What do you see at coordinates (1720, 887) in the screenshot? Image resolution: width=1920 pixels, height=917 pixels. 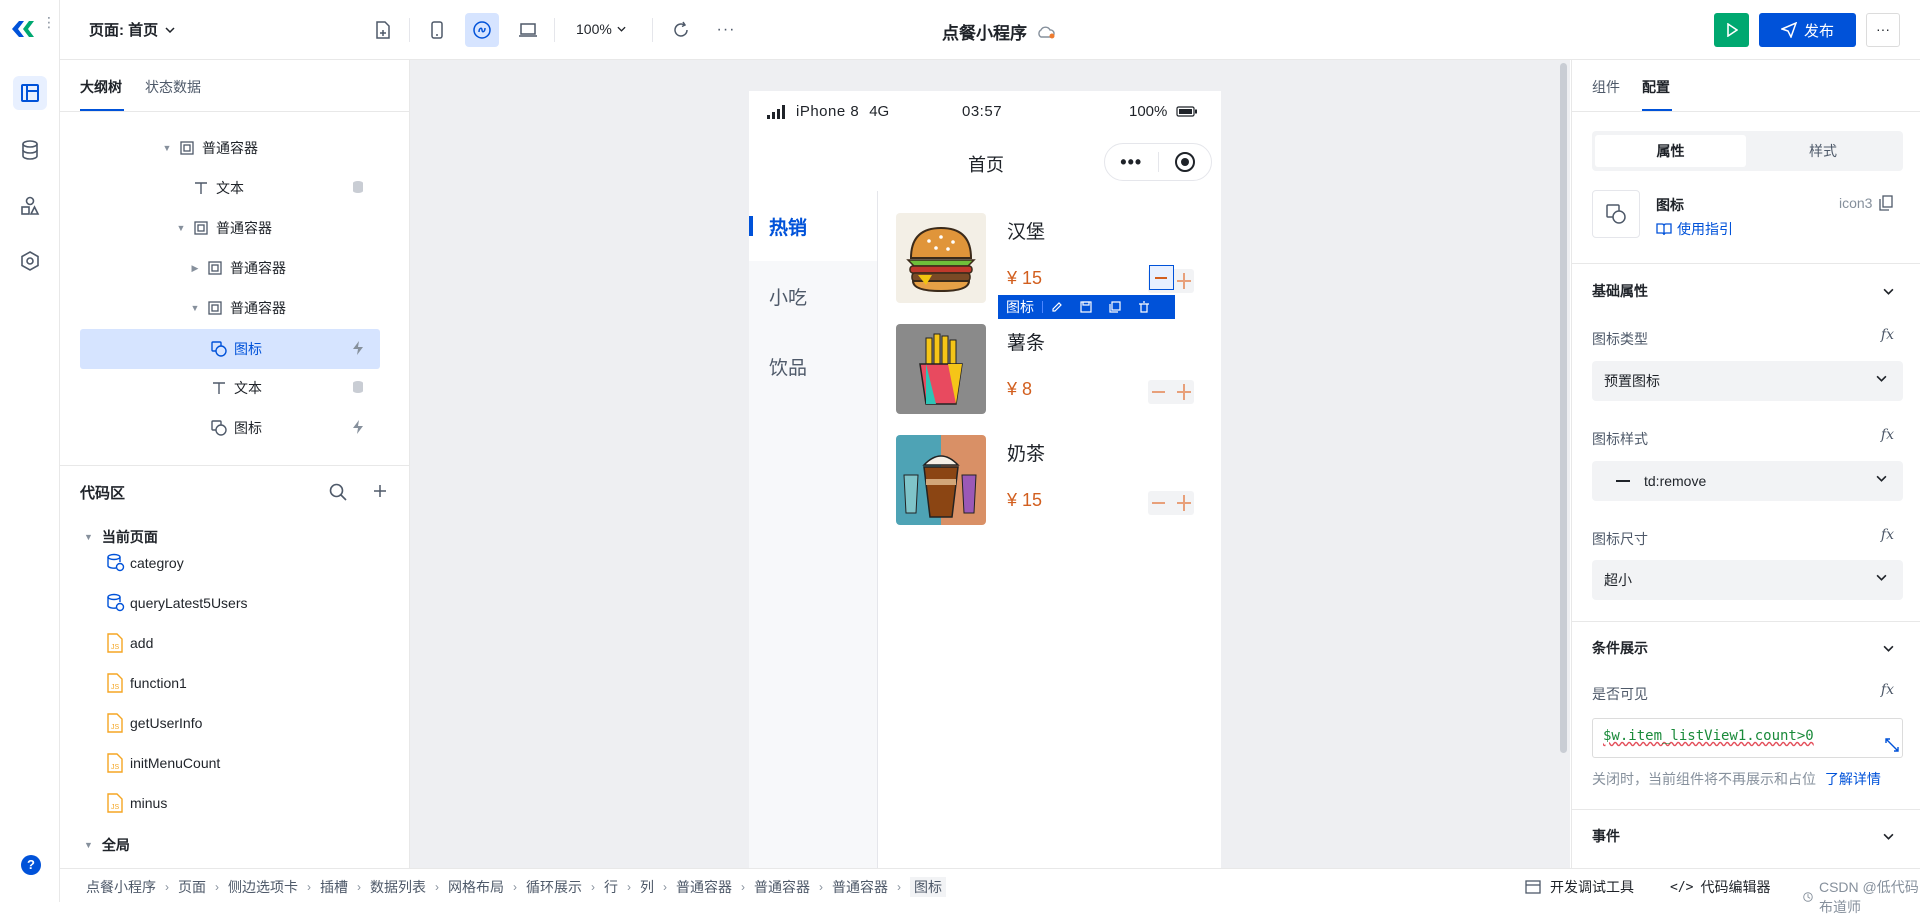 I see `code-editor-button: </> 代码编辑器` at bounding box center [1720, 887].